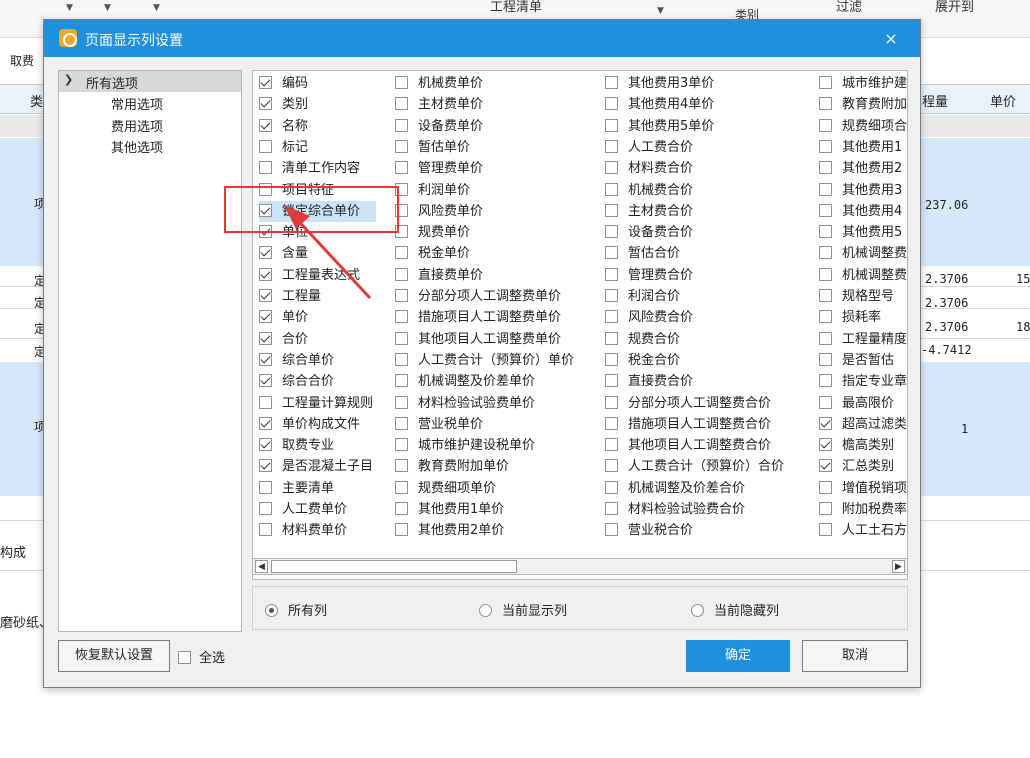  What do you see at coordinates (856, 445) in the screenshot?
I see `column-option: 檐高类别` at bounding box center [856, 445].